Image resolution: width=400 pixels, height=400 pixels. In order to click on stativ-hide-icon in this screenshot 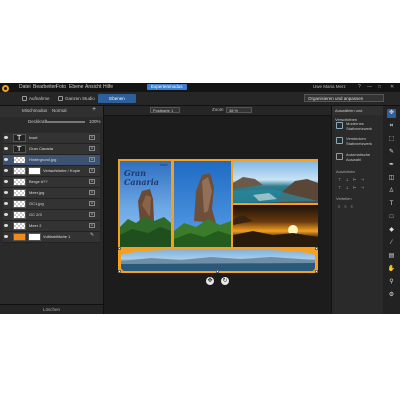, I will do `click(339, 140)`.